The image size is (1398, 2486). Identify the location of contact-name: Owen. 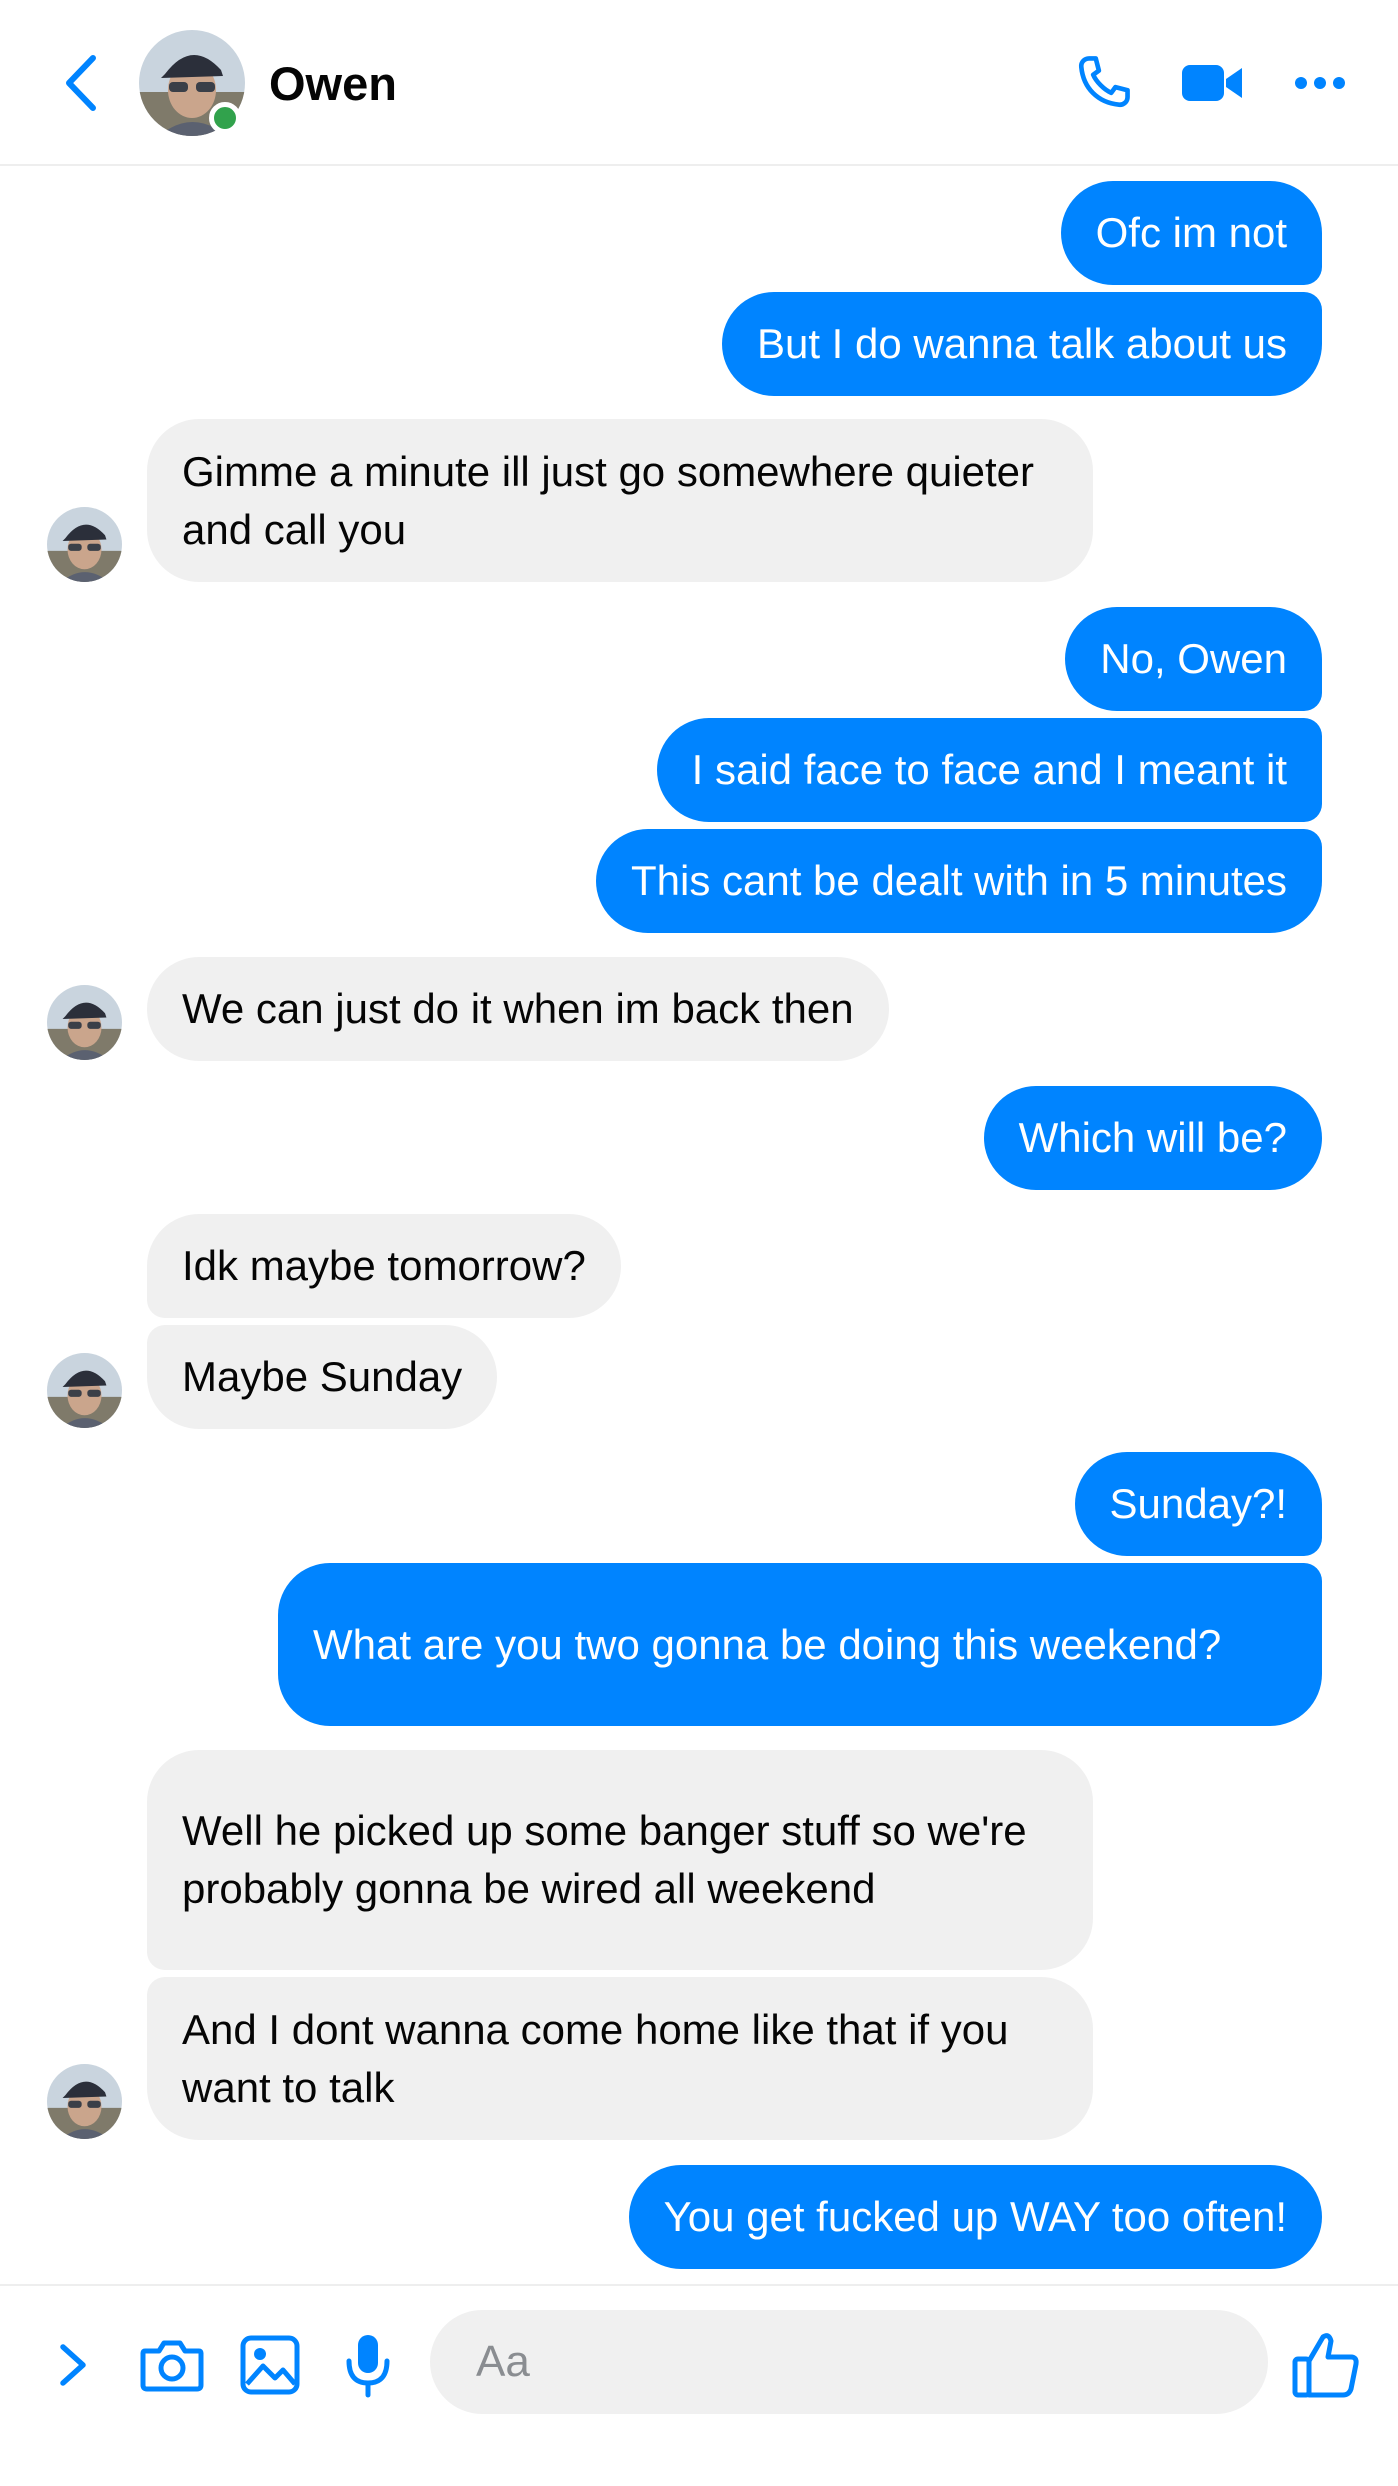
(333, 84).